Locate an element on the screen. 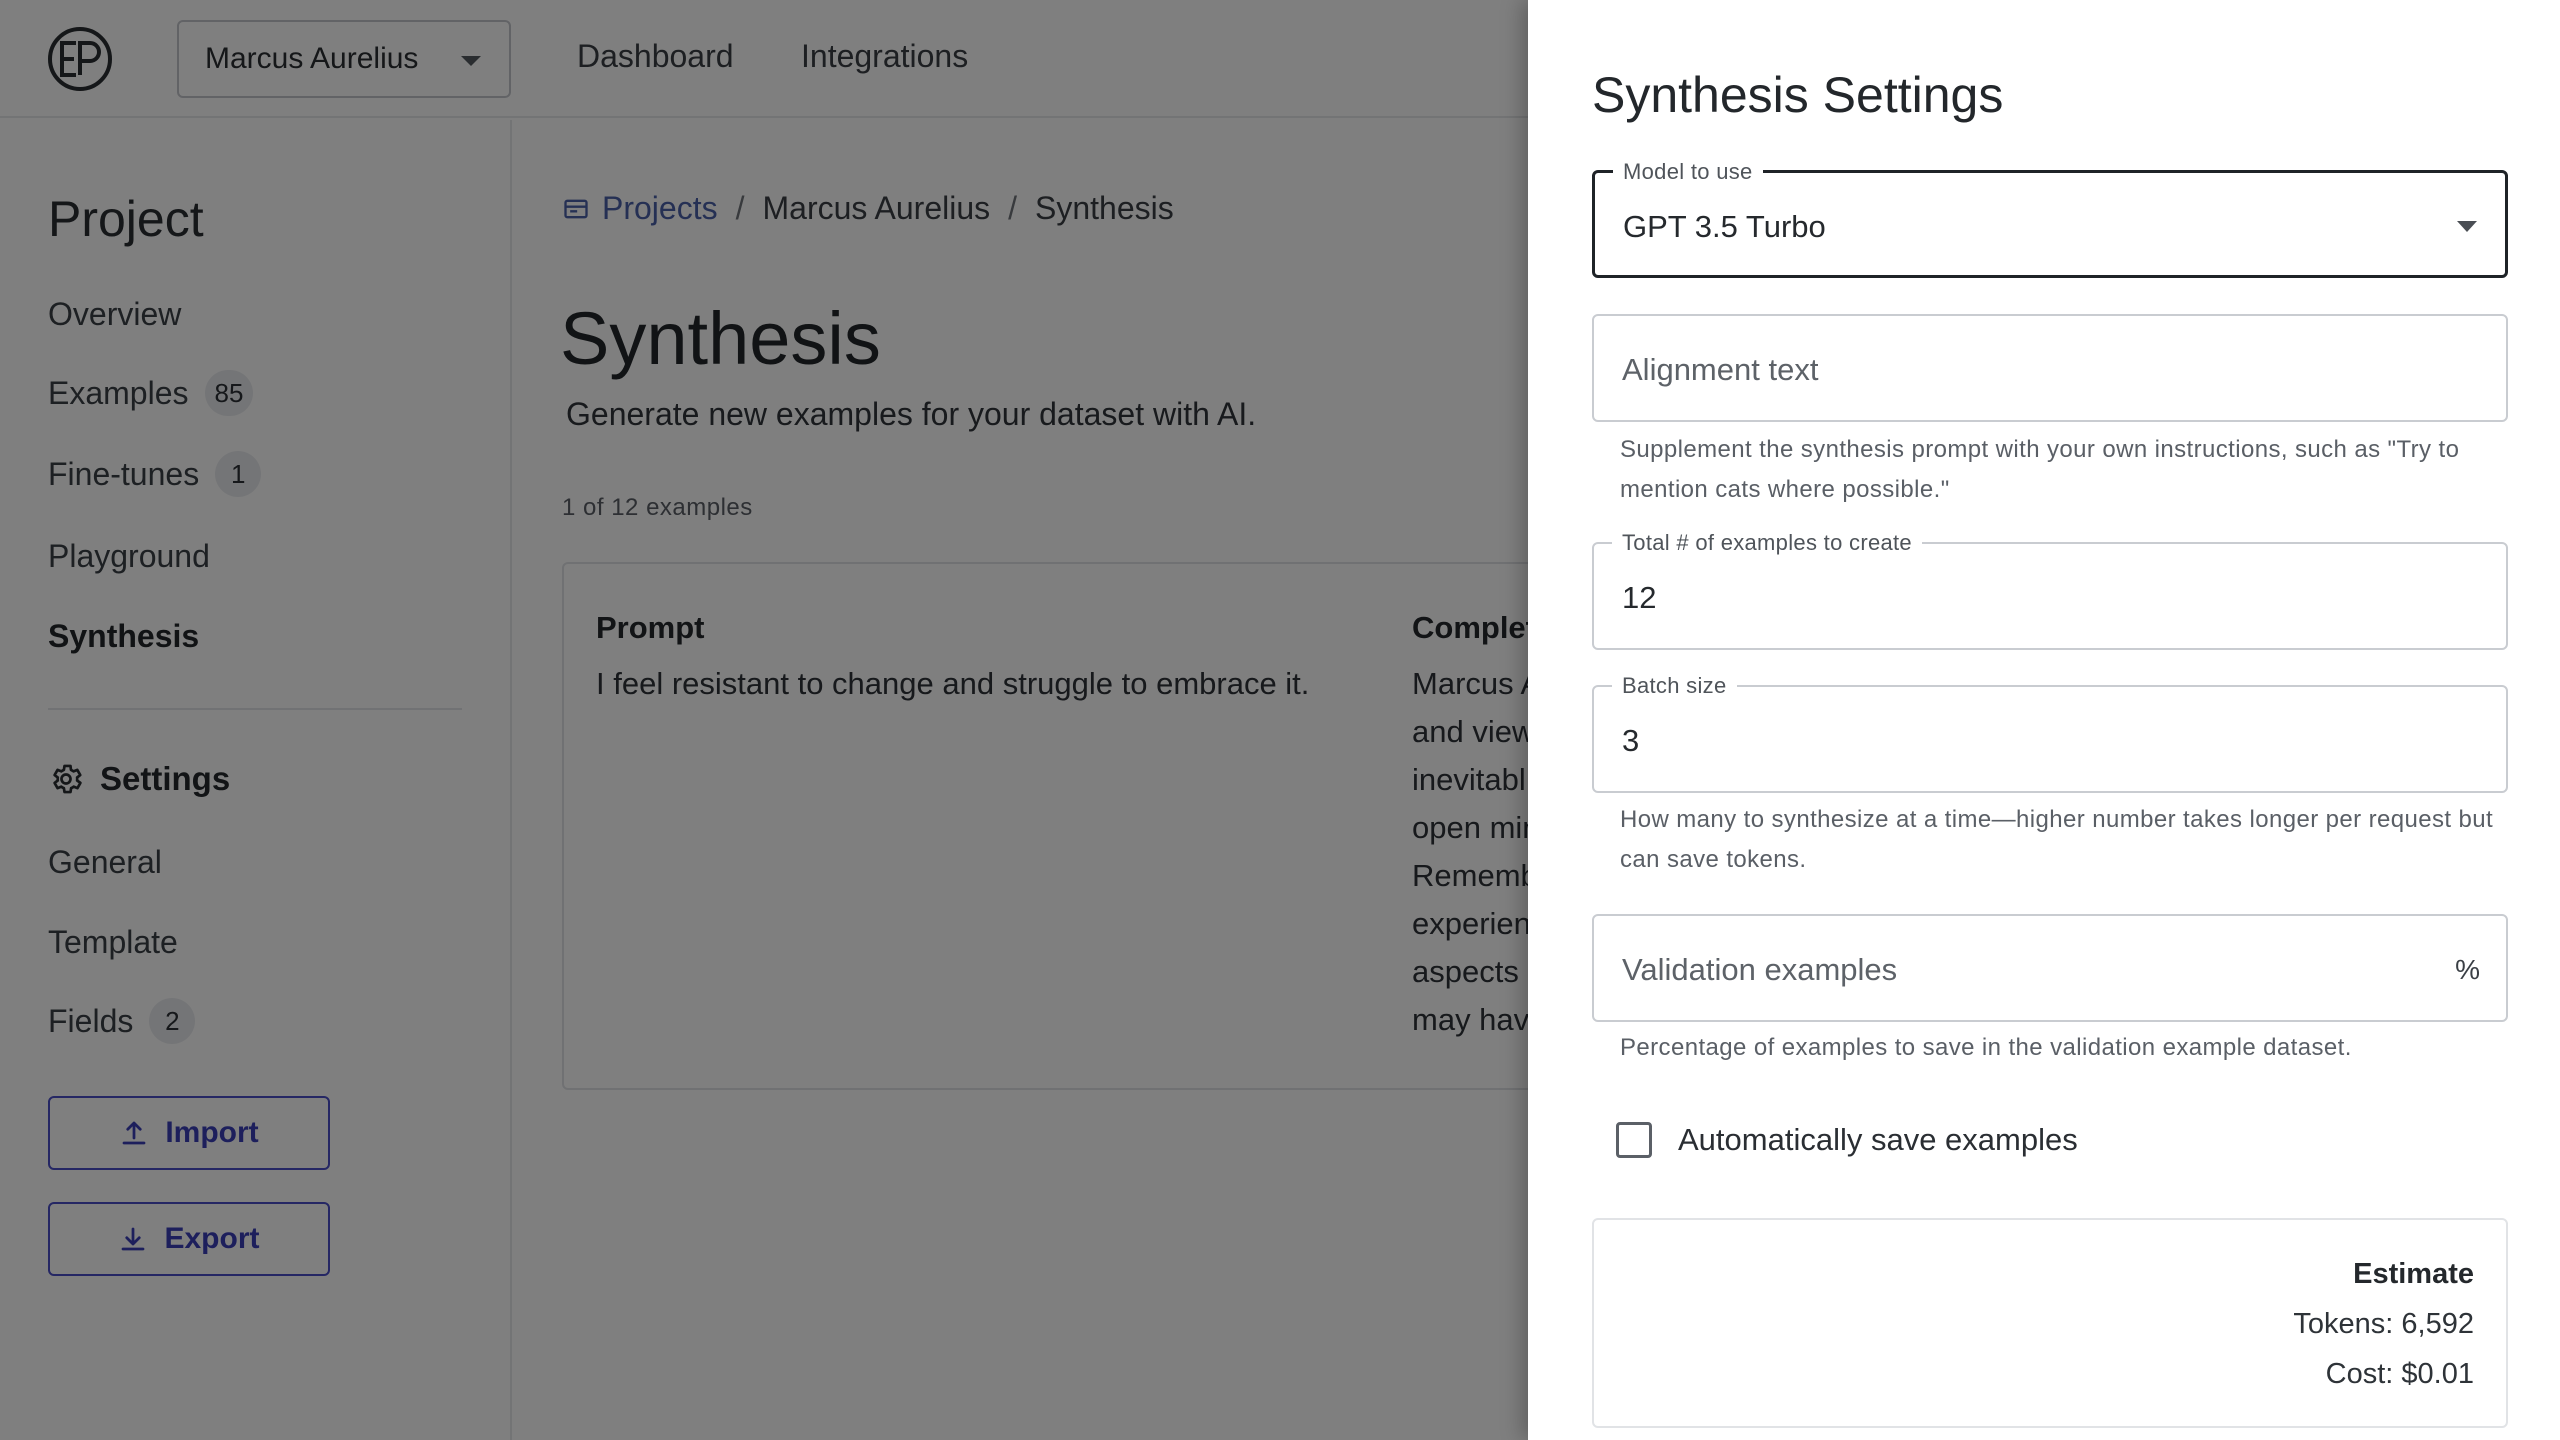 The image size is (2560, 1440). estimate-title: Estimate is located at coordinates (2413, 1274).